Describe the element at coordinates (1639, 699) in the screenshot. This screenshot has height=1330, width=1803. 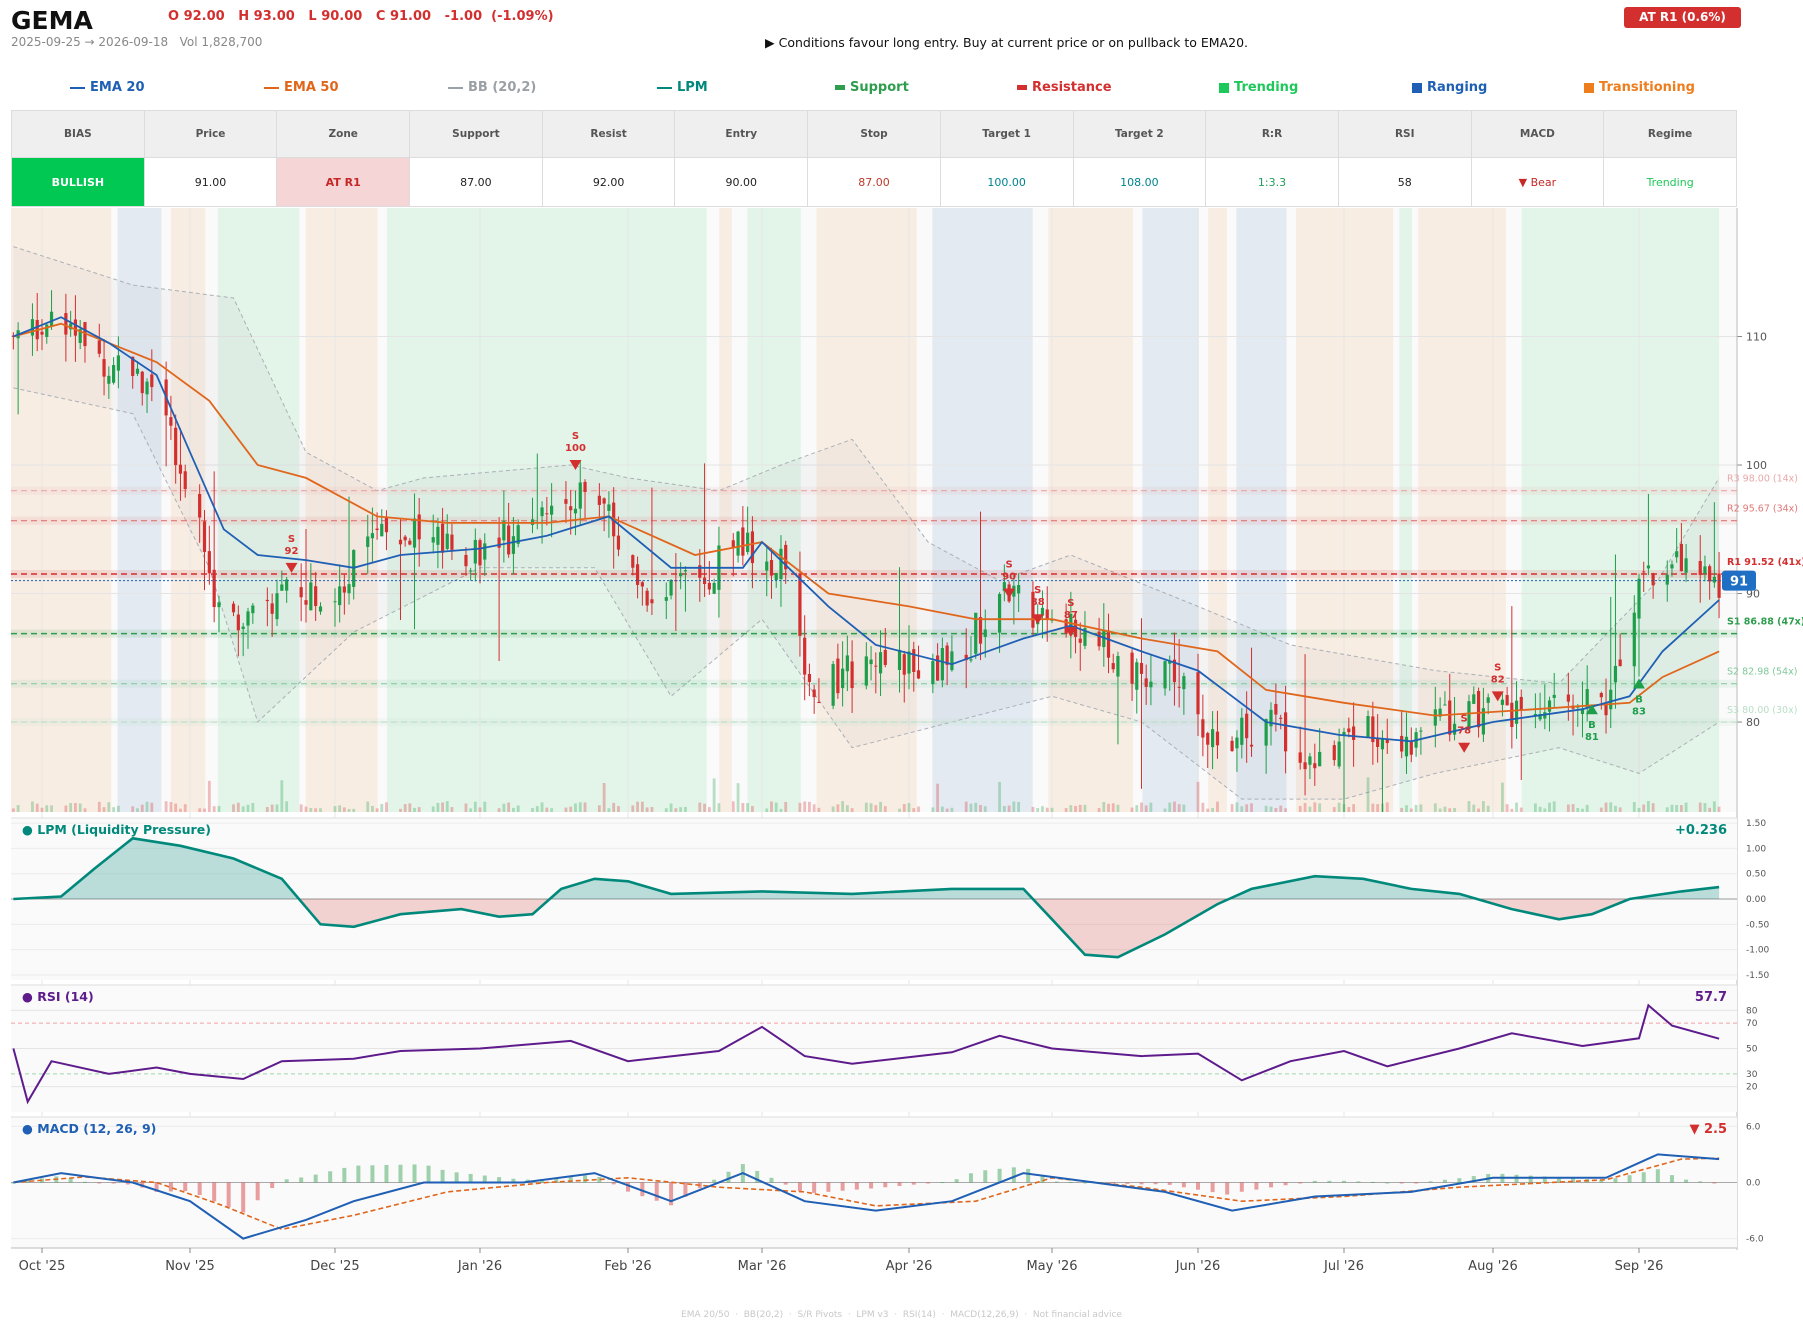
I see `buy-signal-letter: B` at that location.